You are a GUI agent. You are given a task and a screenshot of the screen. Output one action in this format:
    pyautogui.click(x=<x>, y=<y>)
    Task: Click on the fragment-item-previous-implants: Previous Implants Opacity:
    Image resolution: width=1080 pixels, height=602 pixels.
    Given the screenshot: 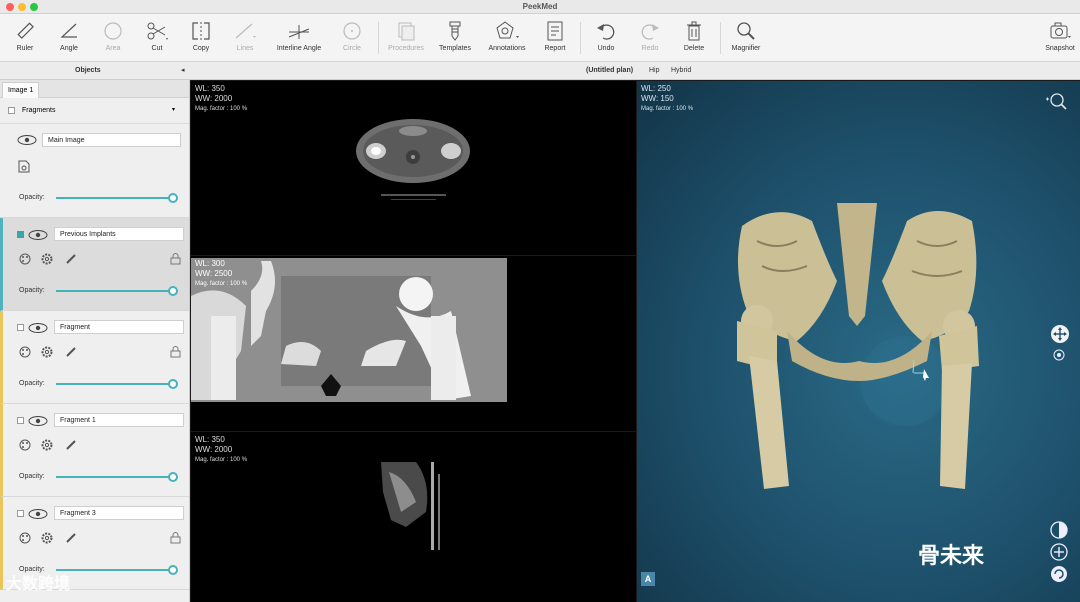 What is the action you would take?
    pyautogui.click(x=94, y=264)
    